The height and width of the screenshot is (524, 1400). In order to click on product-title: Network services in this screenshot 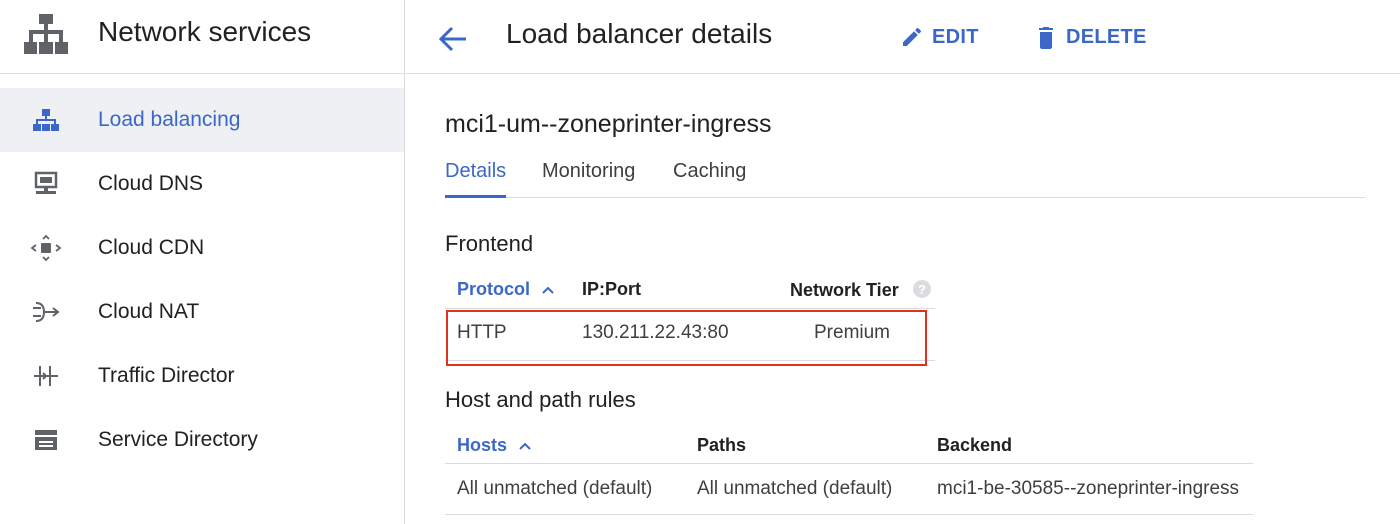, I will do `click(205, 31)`.